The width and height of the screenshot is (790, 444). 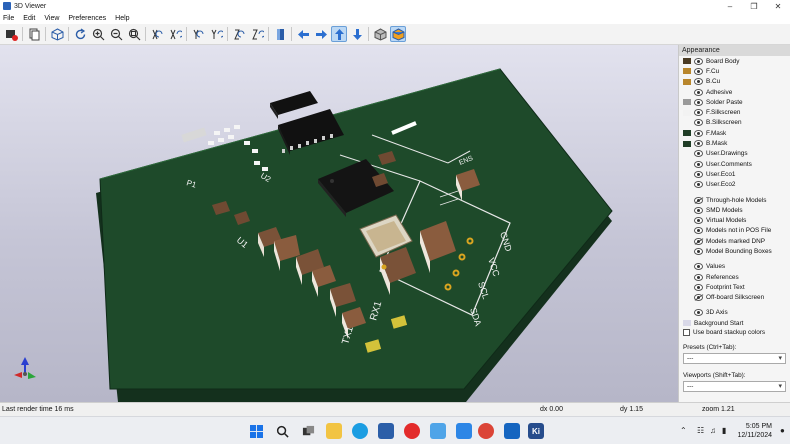 I want to click on layer-f-silkscreen: F.Silkscreen, so click(x=734, y=112).